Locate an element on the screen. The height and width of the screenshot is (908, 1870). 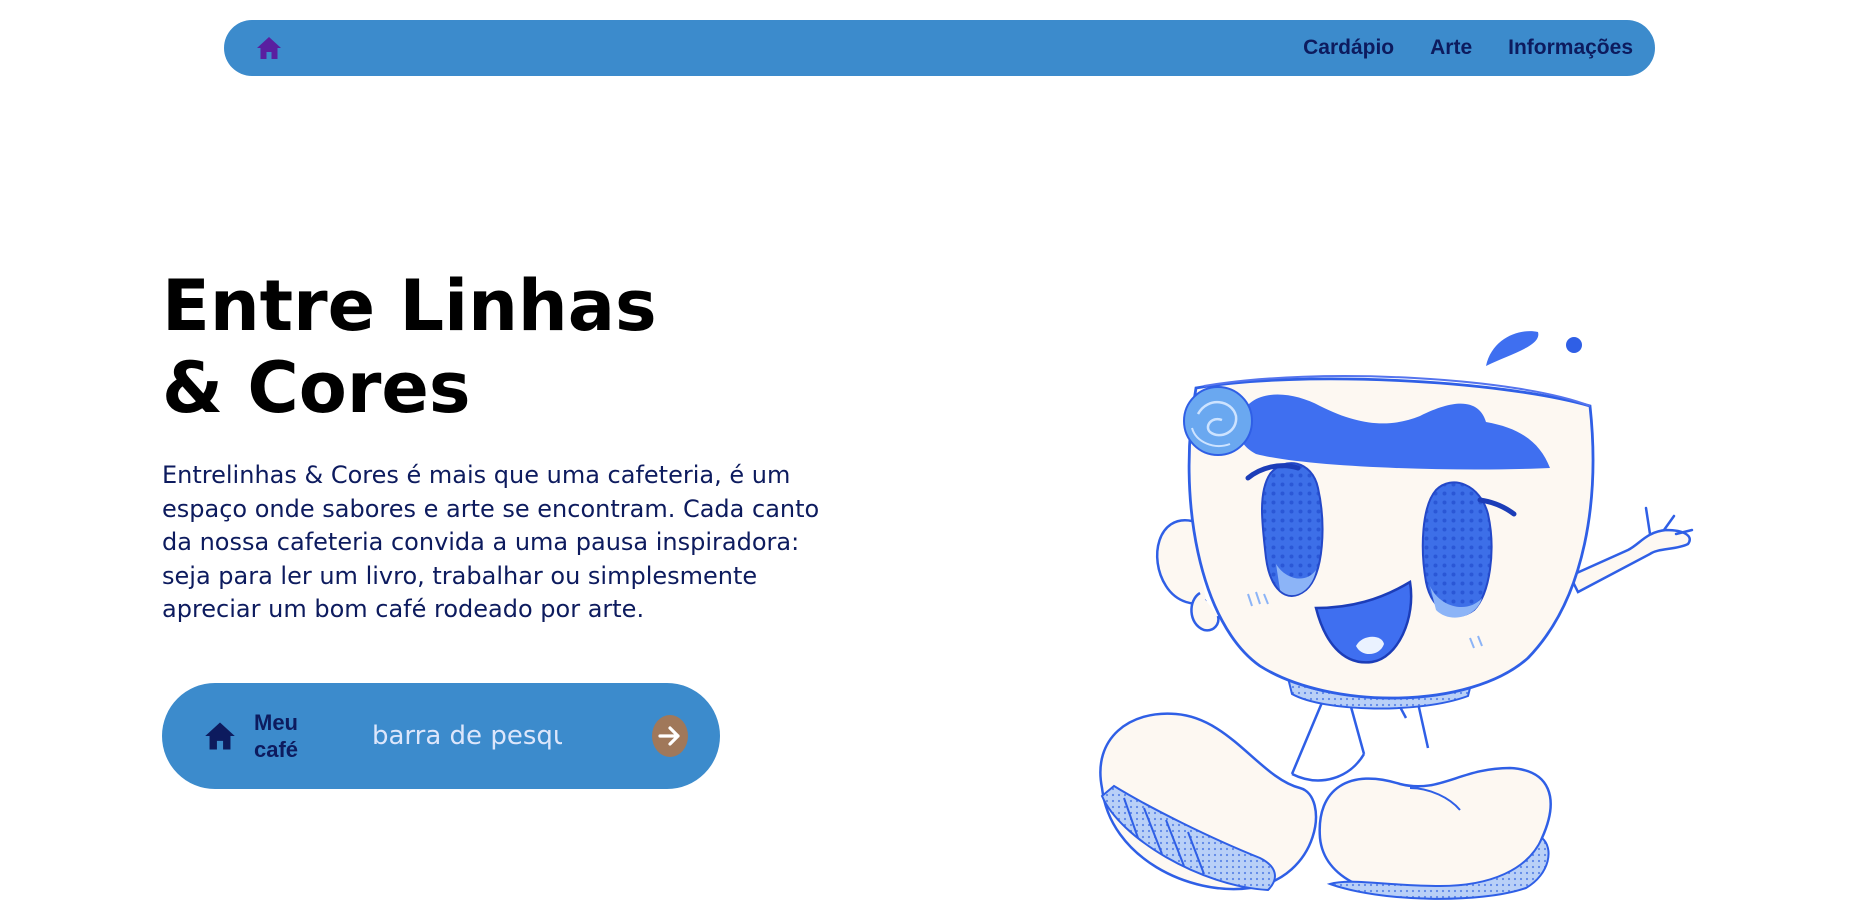
arrow-right-icon is located at coordinates (669, 736).